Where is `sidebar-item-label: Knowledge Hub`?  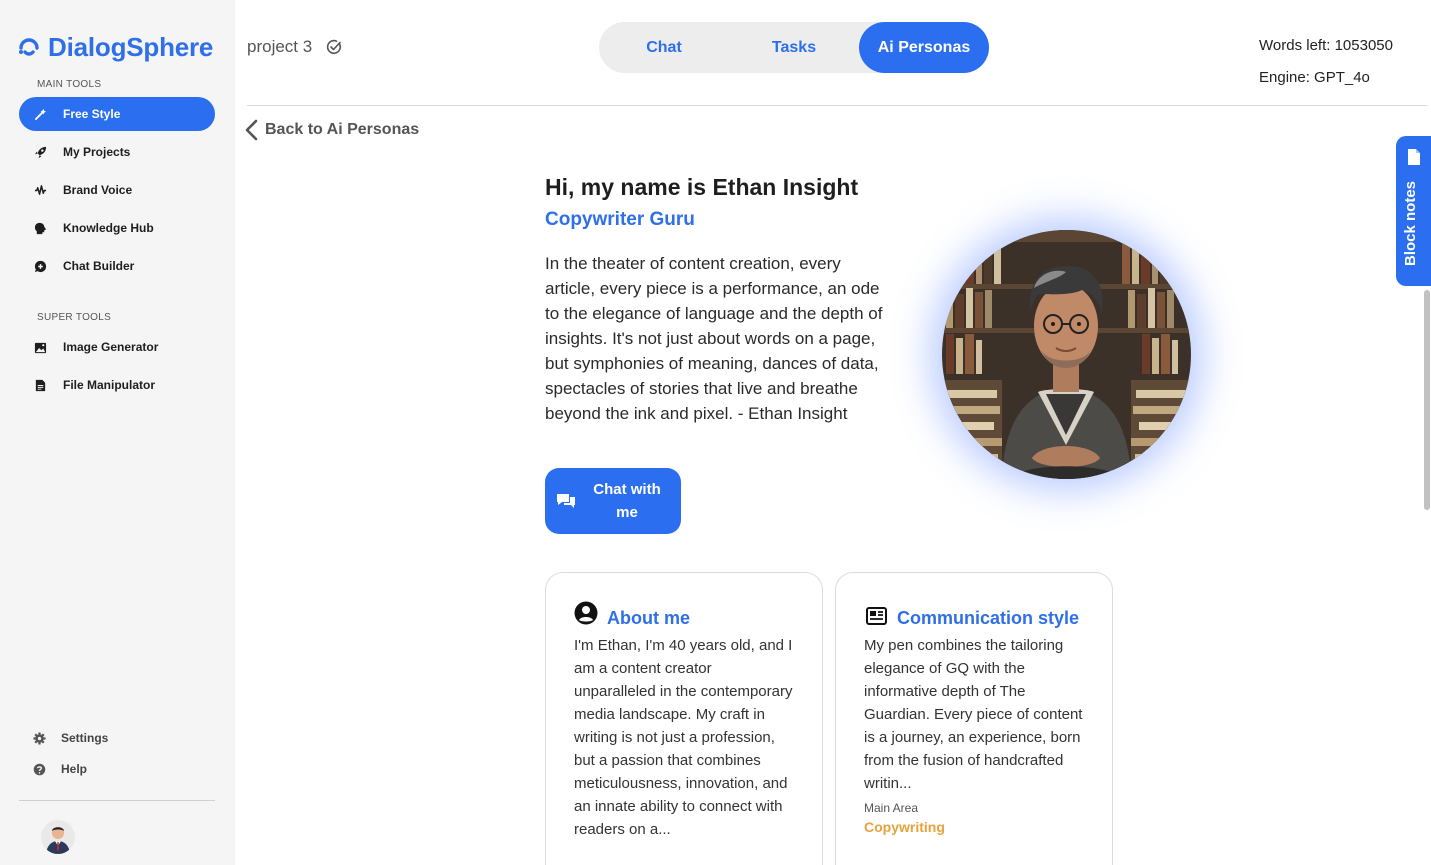 sidebar-item-label: Knowledge Hub is located at coordinates (108, 228).